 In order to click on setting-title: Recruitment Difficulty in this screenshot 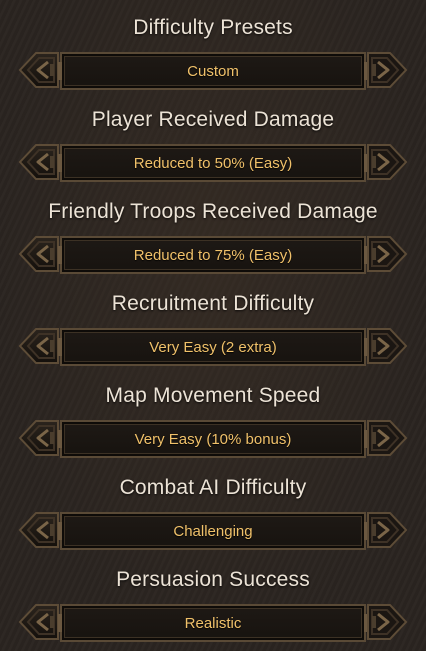, I will do `click(213, 303)`.